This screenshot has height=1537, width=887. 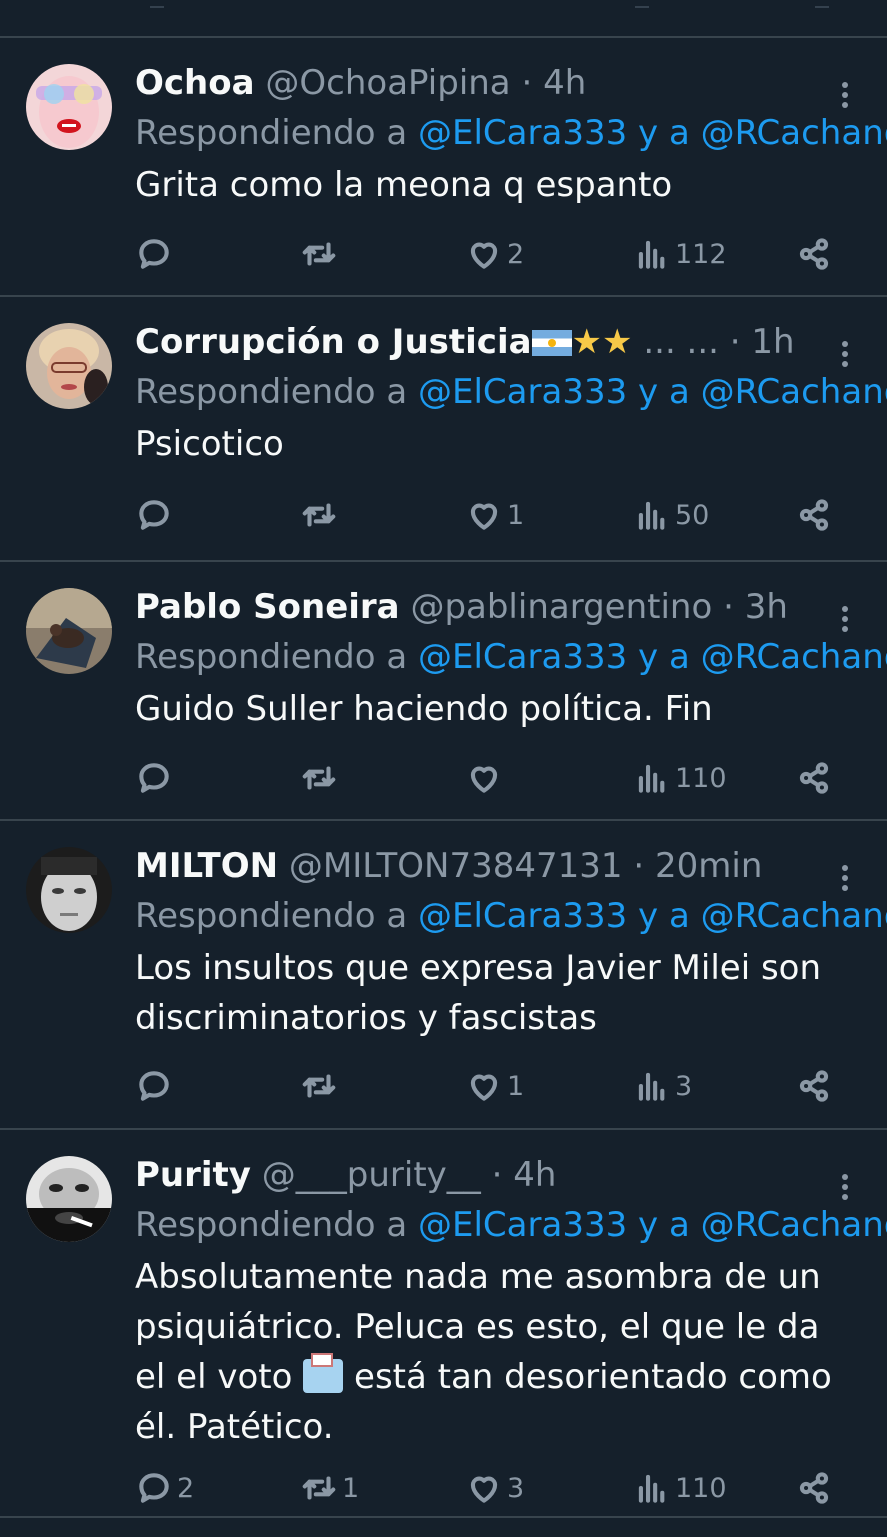 I want to click on tweet-text: Grita como la meona q espanto, so click(x=404, y=185).